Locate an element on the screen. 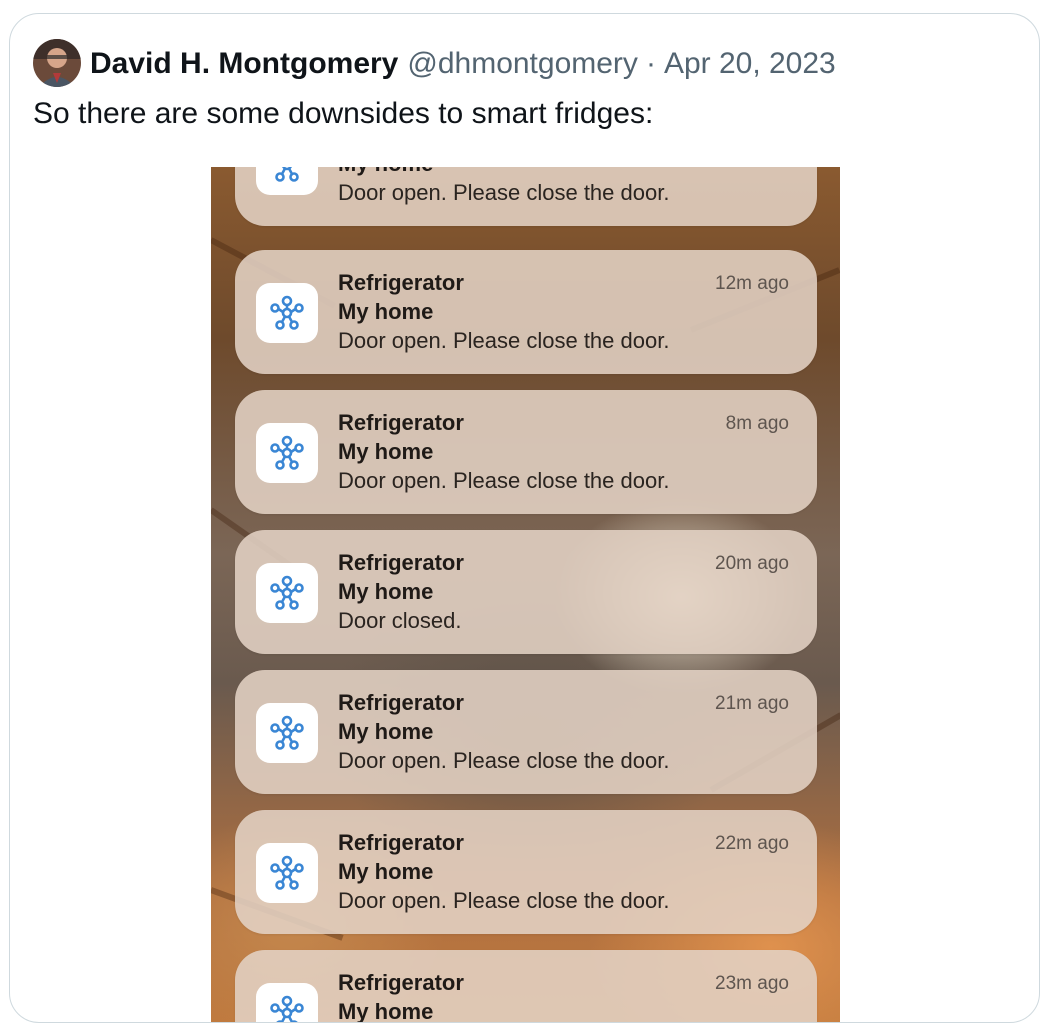  notification-time: 22m ago is located at coordinates (752, 844).